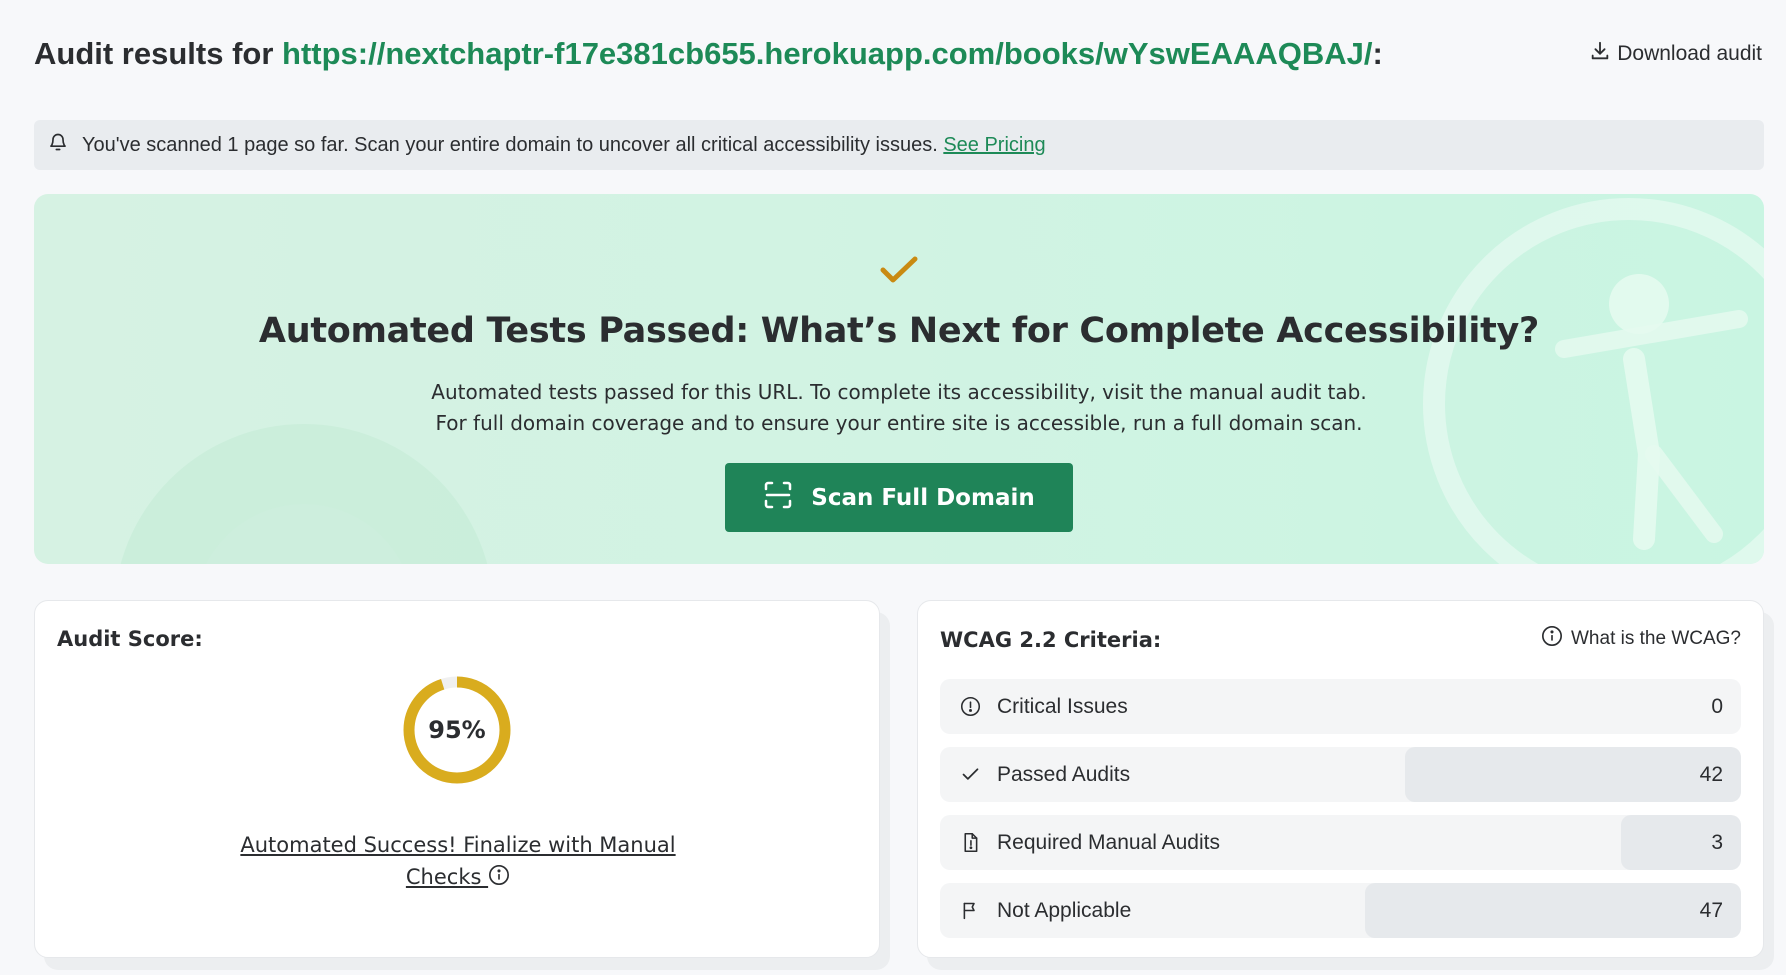 Image resolution: width=1786 pixels, height=975 pixels. What do you see at coordinates (1600, 54) in the screenshot?
I see `download-icon` at bounding box center [1600, 54].